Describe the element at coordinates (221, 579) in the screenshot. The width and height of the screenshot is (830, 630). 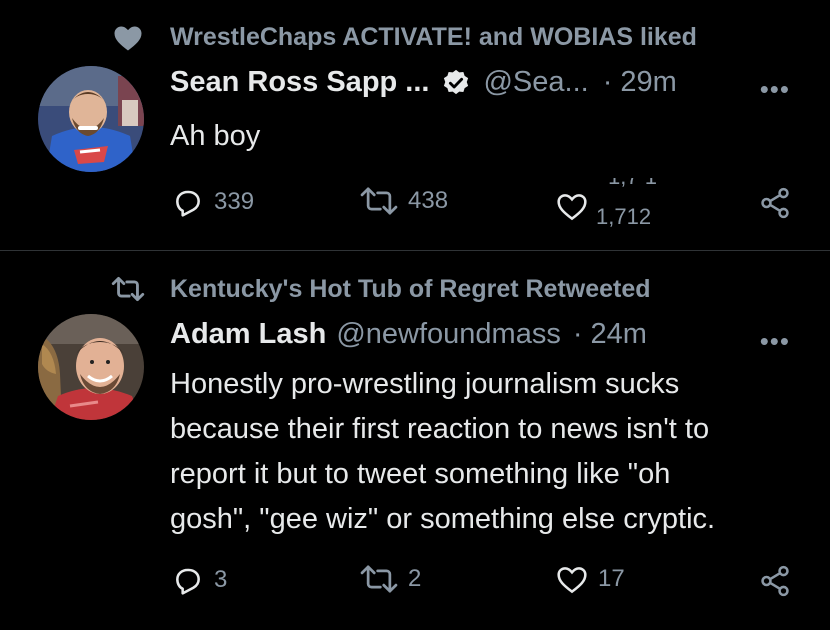
I see `reply-count: 3` at that location.